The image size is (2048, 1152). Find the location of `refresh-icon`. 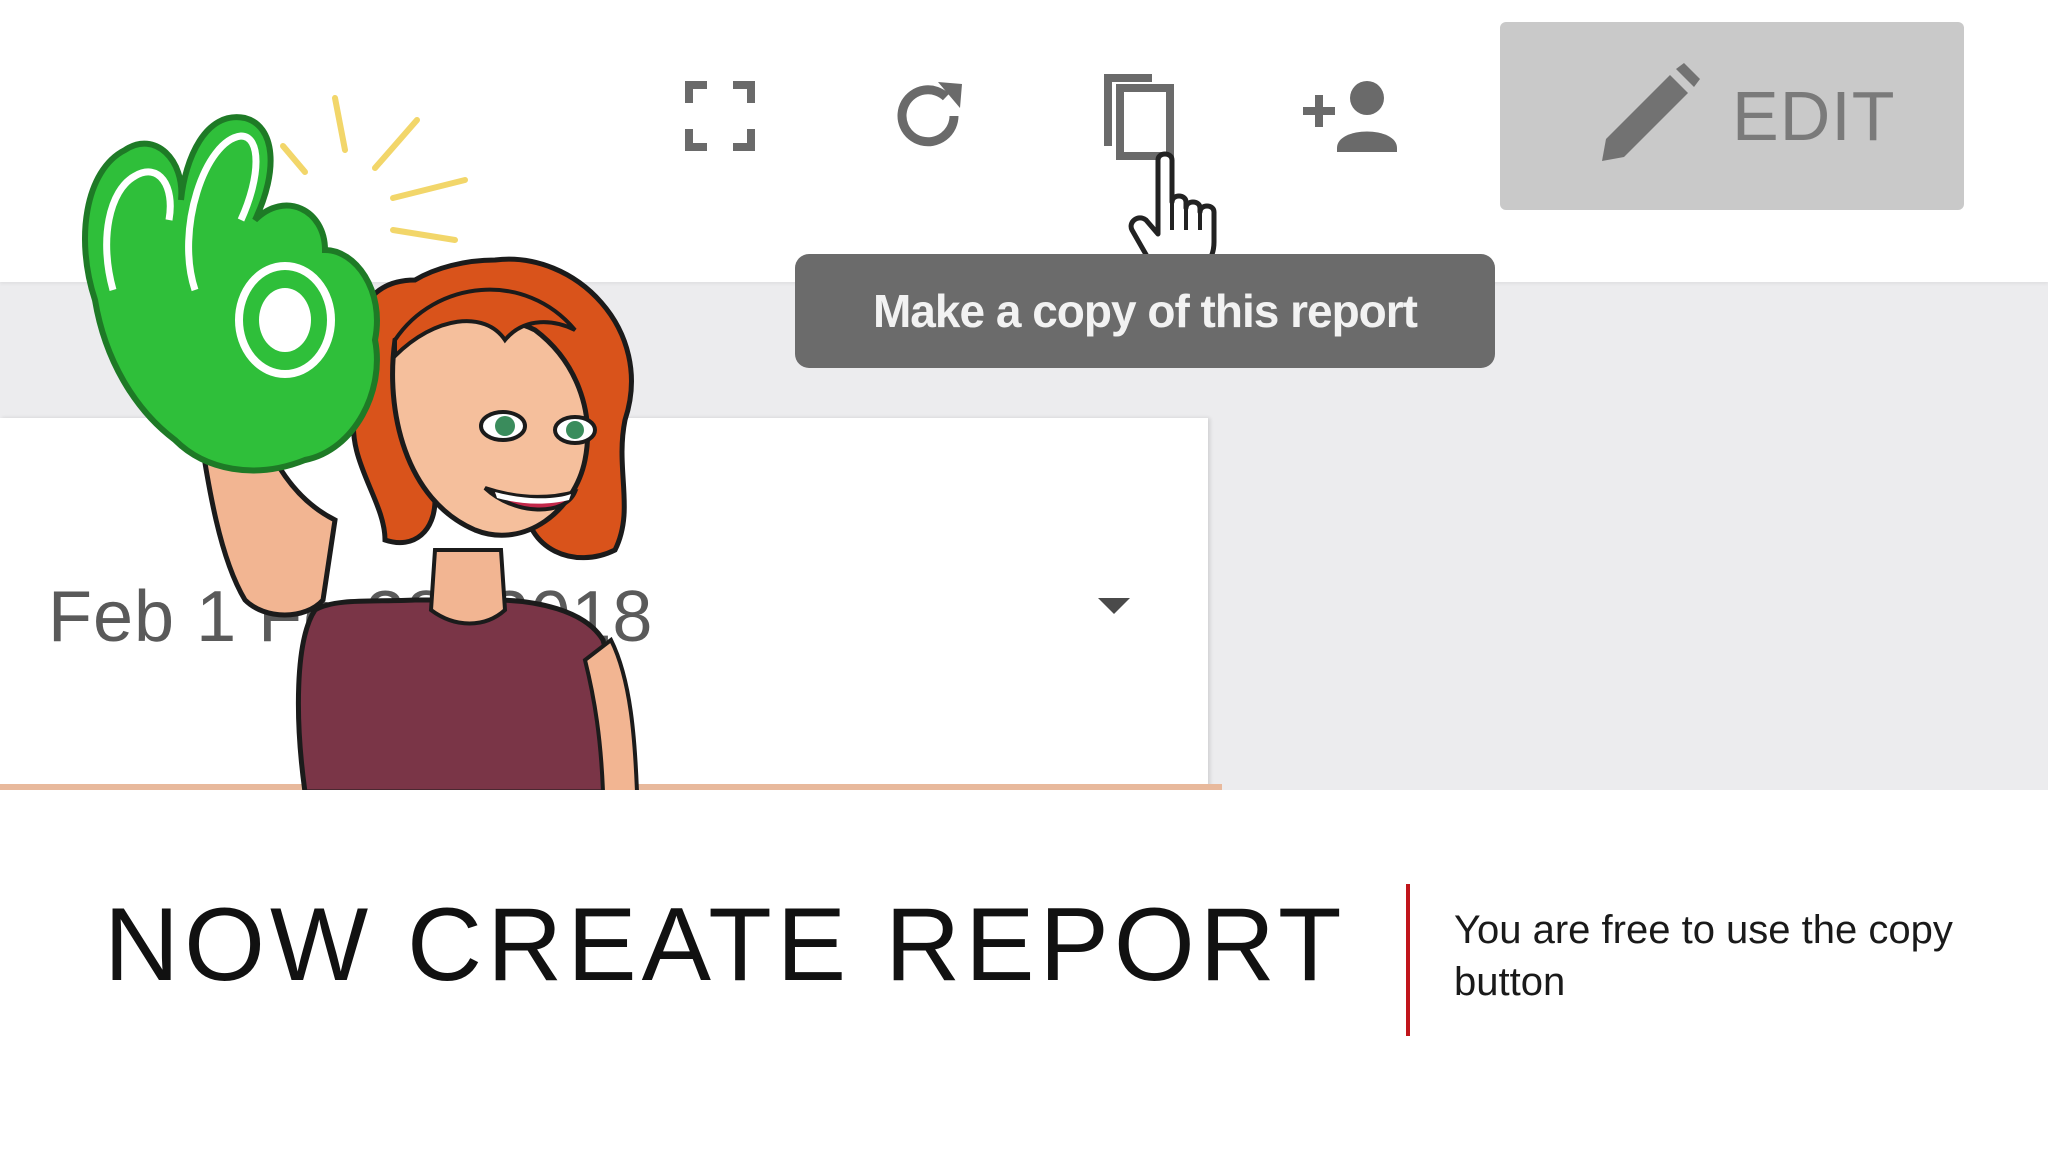

refresh-icon is located at coordinates (929, 114).